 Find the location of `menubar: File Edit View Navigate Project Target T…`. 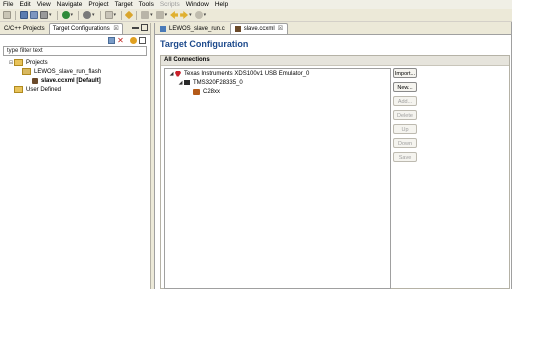

menubar: File Edit View Navigate Project Target T… is located at coordinates (256, 4).